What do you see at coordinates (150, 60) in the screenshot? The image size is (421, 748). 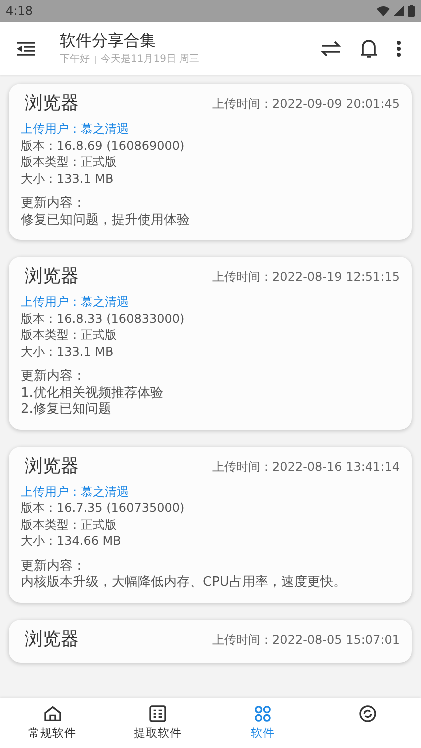 I see `date-text: 今天是11月19日 周三` at bounding box center [150, 60].